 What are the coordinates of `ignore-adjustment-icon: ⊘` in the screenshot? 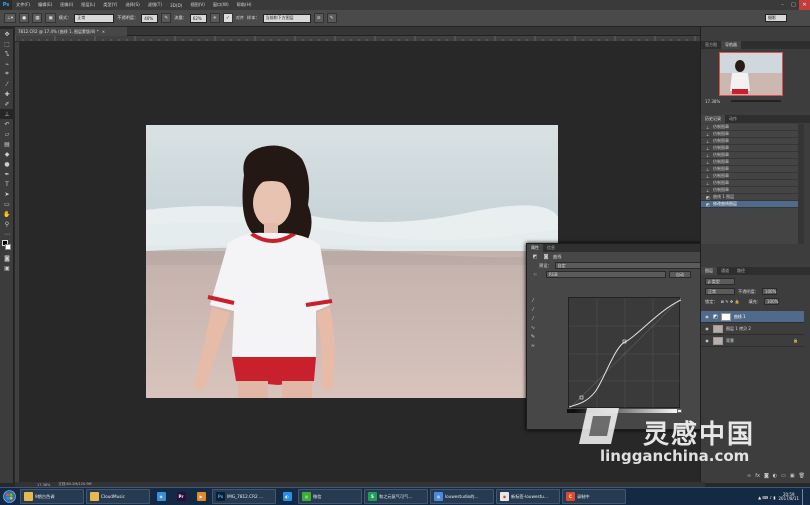 It's located at (318, 18).